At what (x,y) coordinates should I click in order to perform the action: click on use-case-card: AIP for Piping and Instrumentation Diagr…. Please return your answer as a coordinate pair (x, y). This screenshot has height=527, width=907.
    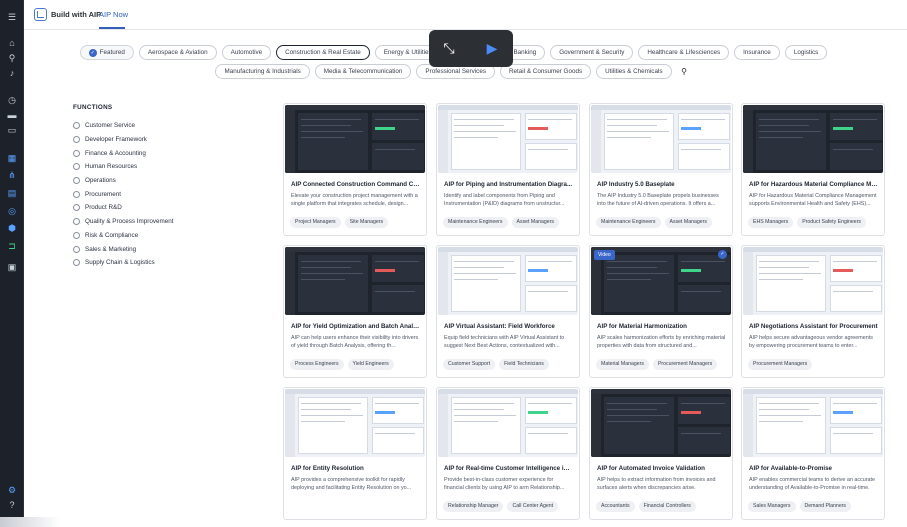
    Looking at the image, I should click on (508, 169).